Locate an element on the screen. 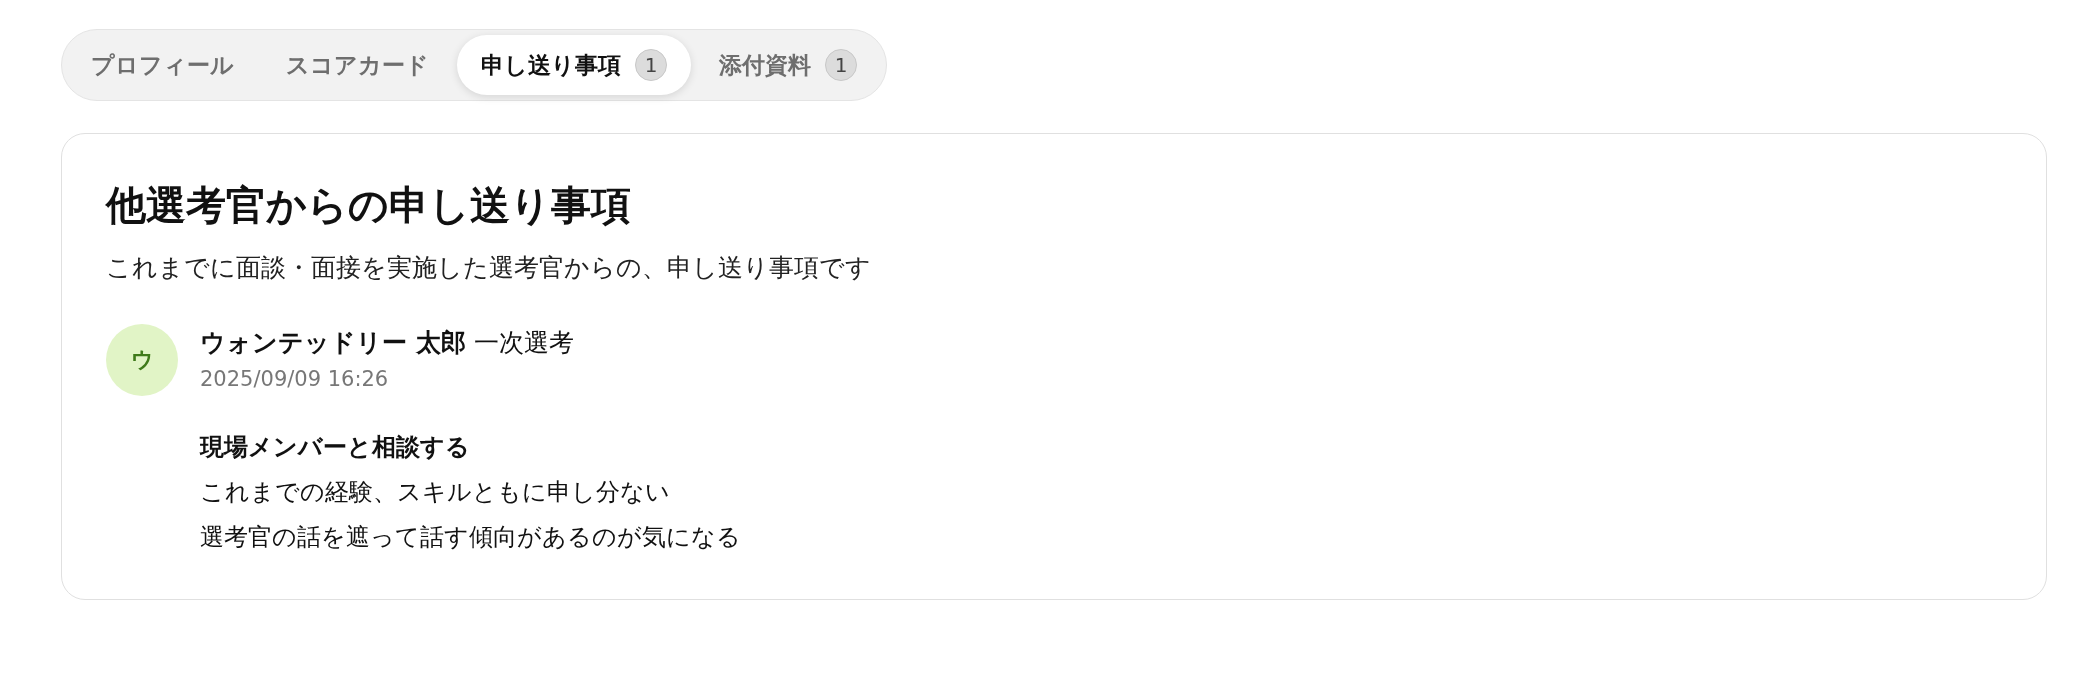  note-text: これまでの経験、スキルともに申し分ない is located at coordinates (435, 492).